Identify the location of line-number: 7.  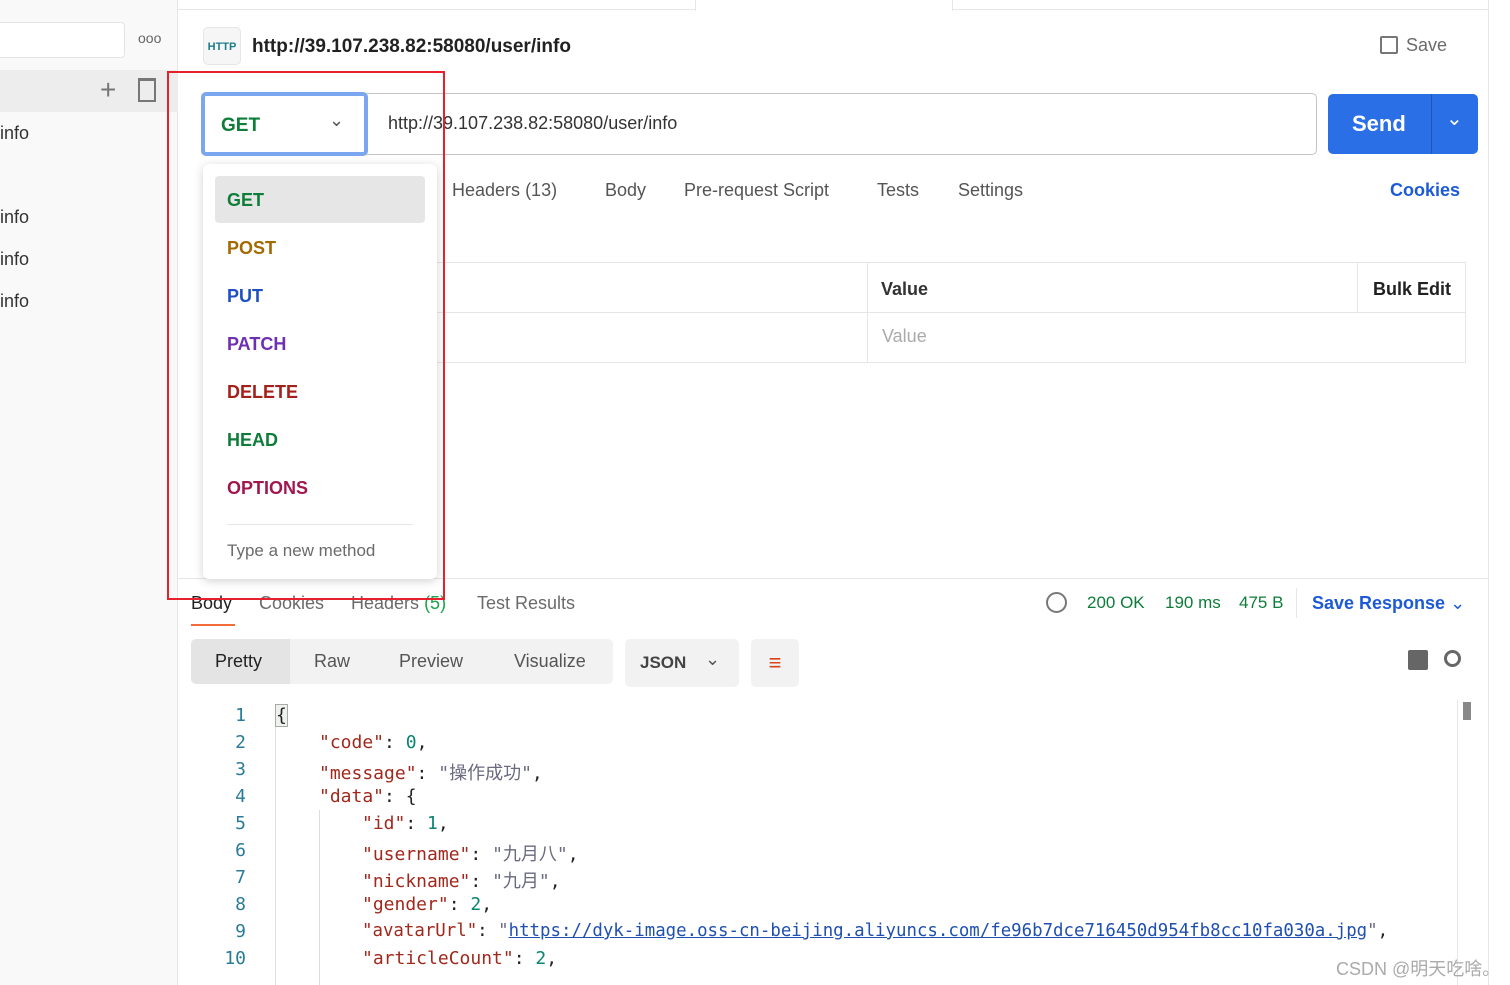
(240, 877).